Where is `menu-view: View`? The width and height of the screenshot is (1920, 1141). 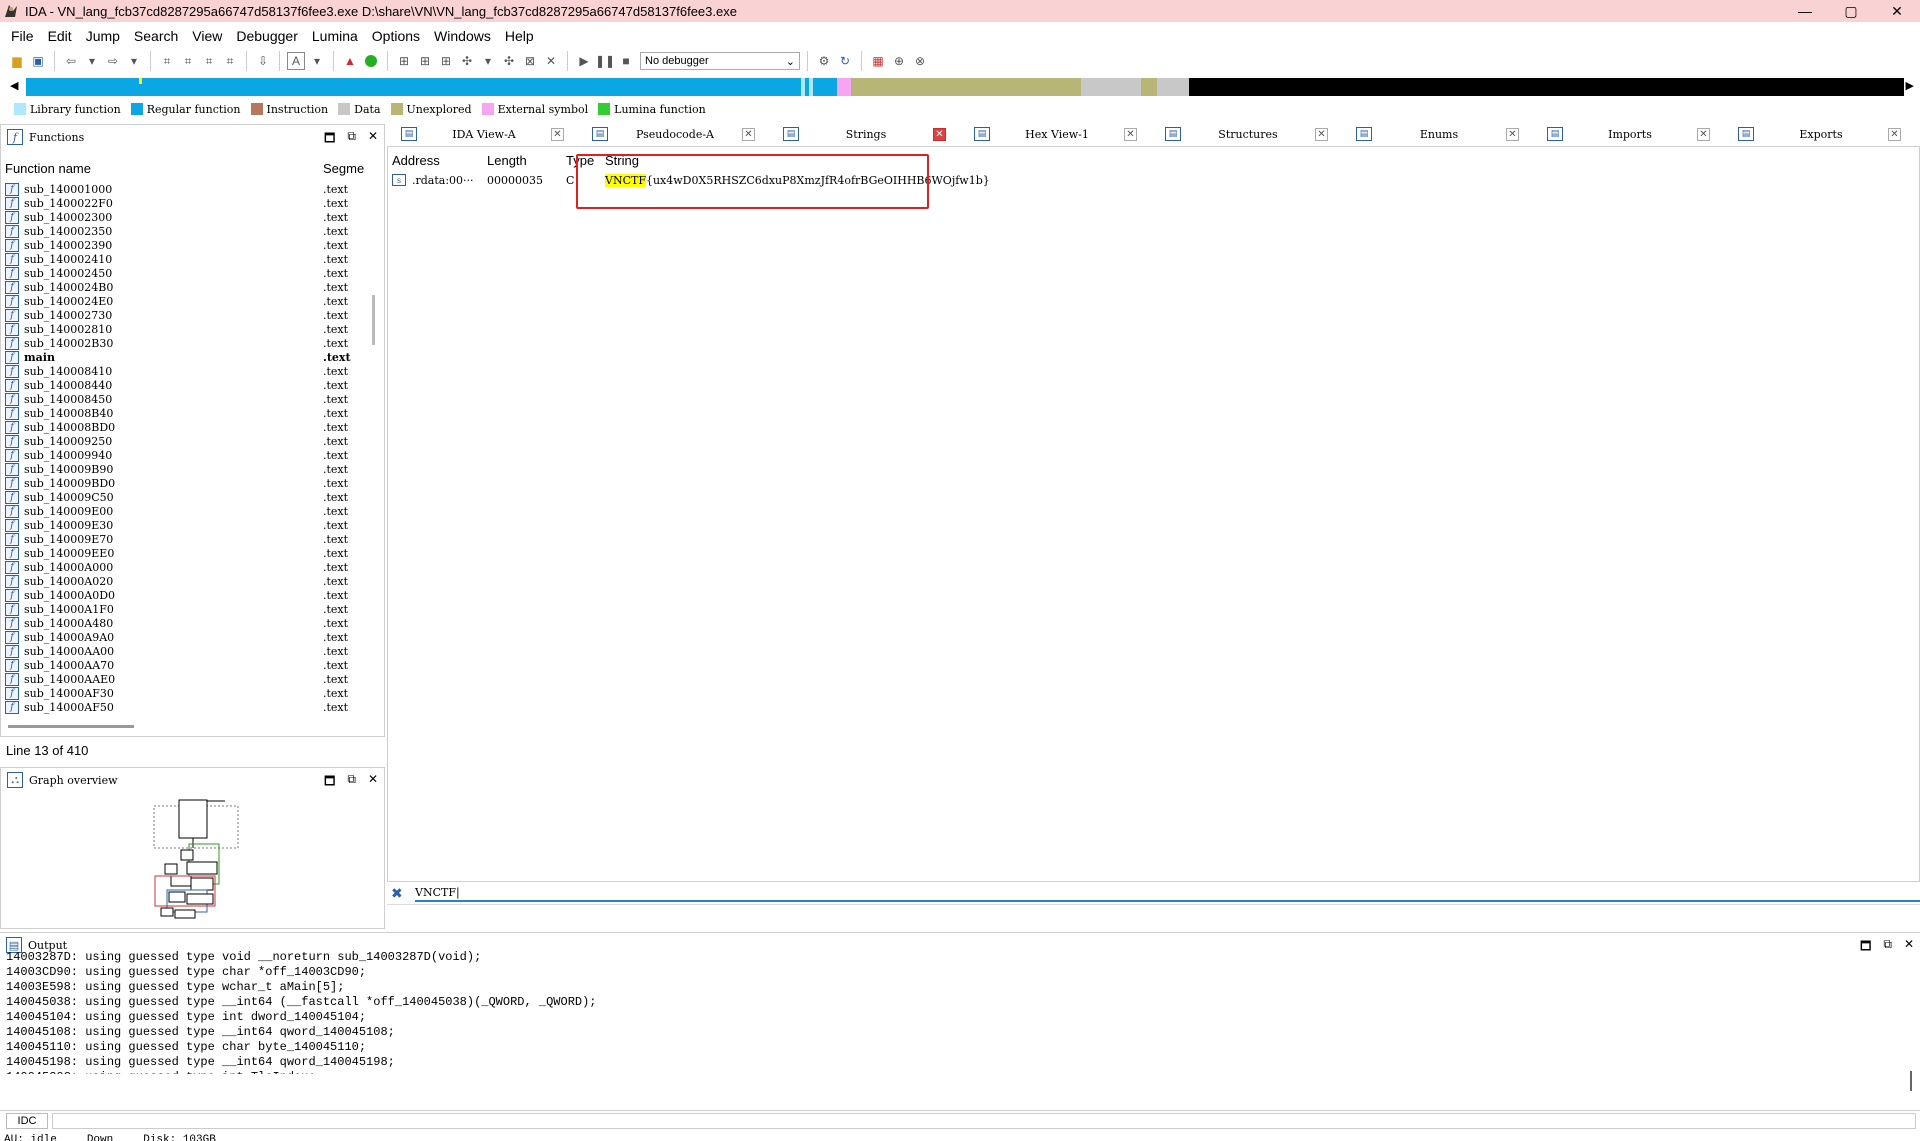 menu-view: View is located at coordinates (207, 36).